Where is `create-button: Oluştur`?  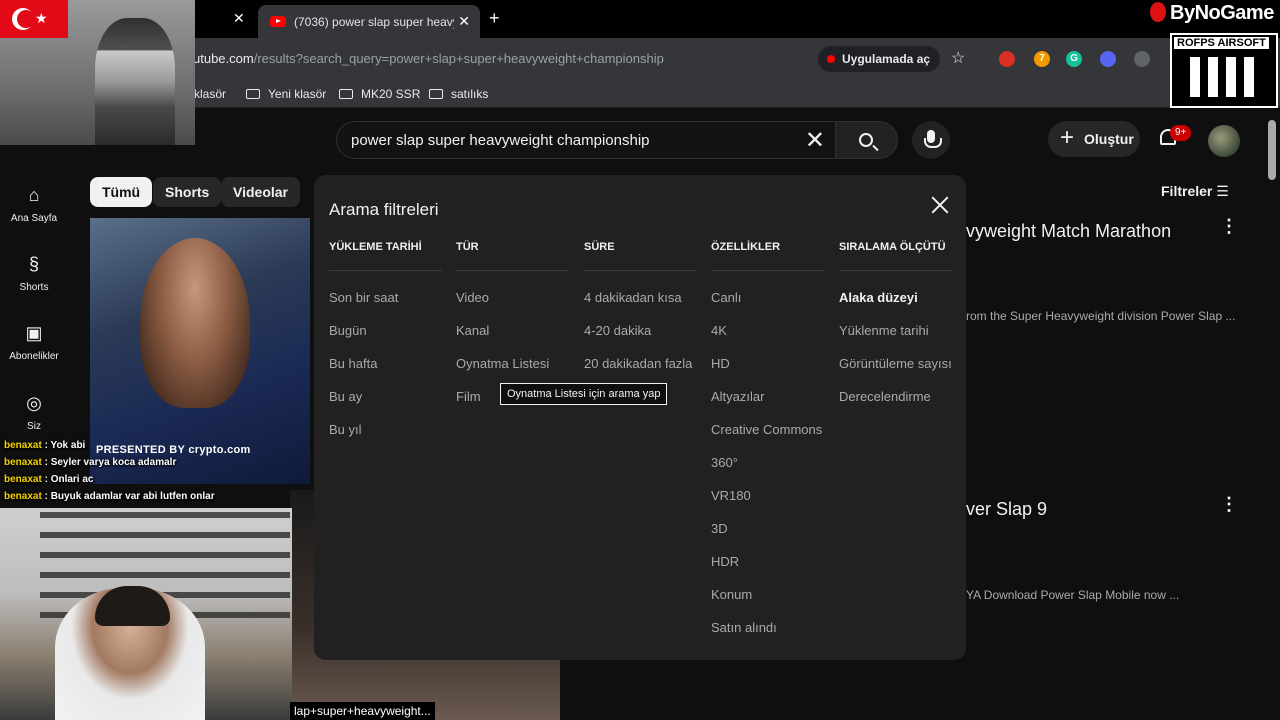
create-button: Oluştur is located at coordinates (1094, 138).